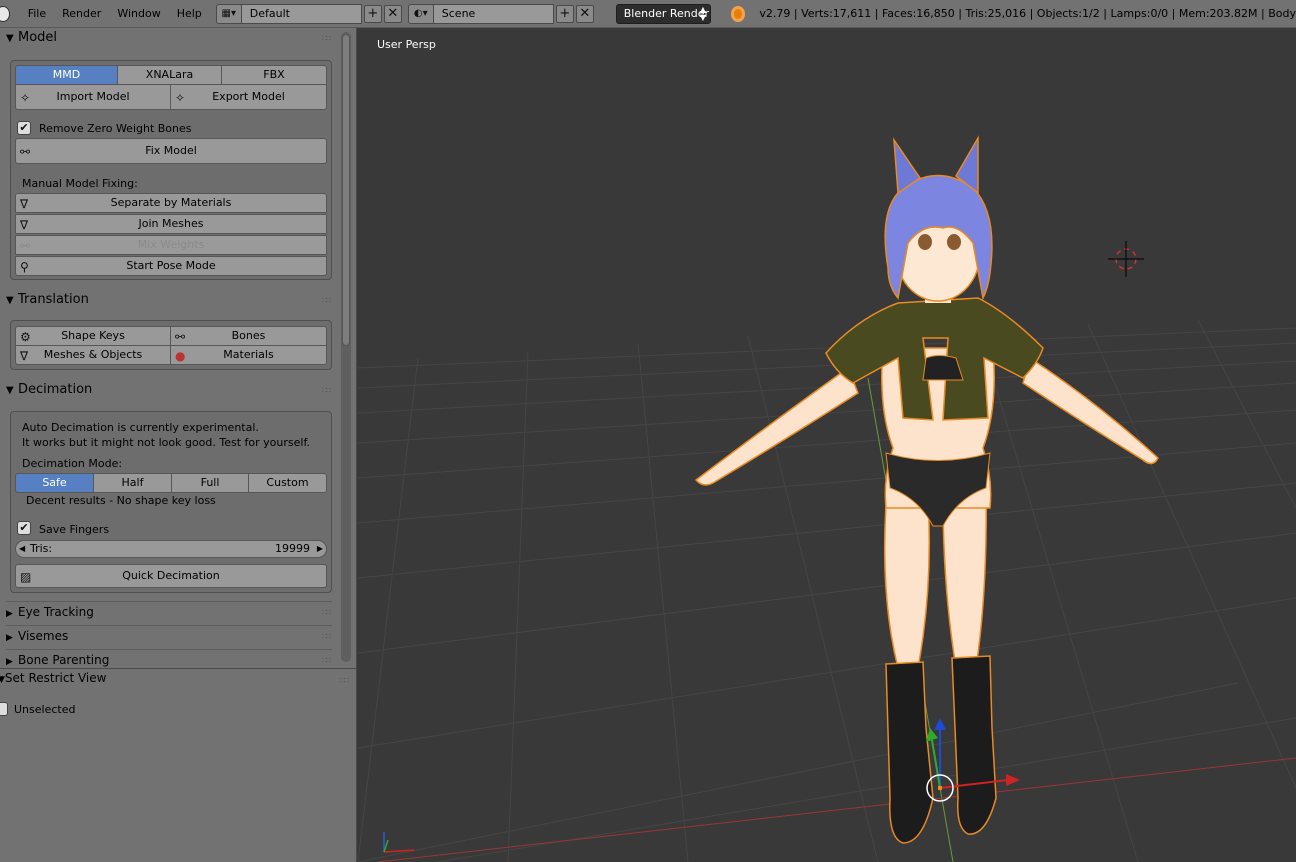  What do you see at coordinates (121, 500) in the screenshot?
I see `mode-description: Decent results - No shape key loss` at bounding box center [121, 500].